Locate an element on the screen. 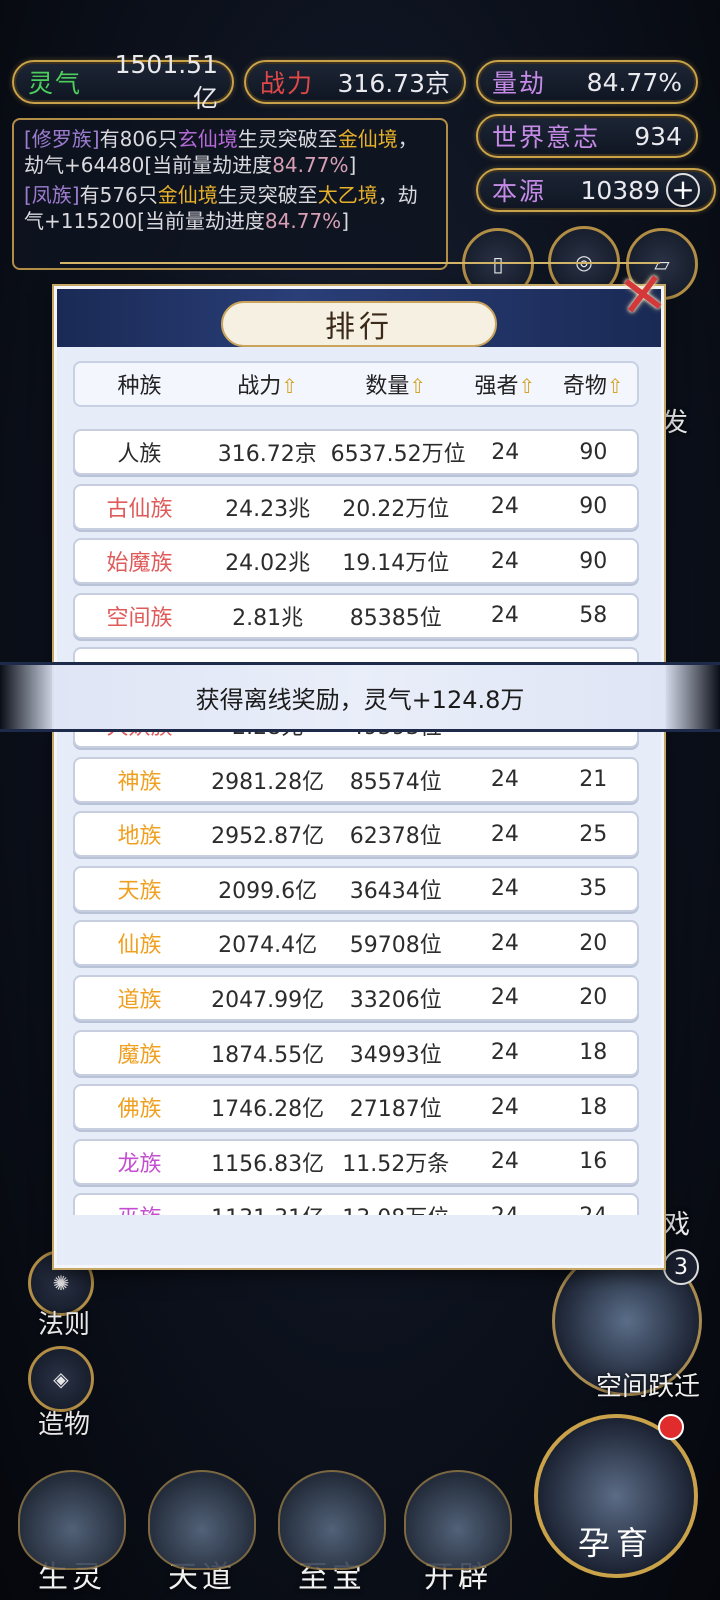 The height and width of the screenshot is (1600, 720). cell-count: 11.52万条 is located at coordinates (396, 1164).